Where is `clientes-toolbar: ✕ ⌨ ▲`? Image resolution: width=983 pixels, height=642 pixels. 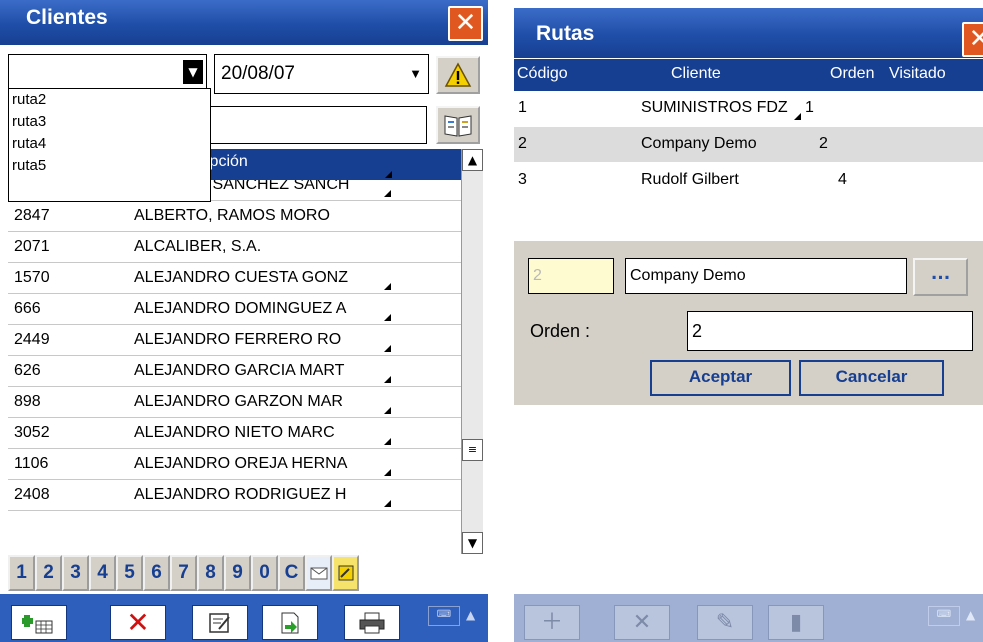 clientes-toolbar: ✕ ⌨ ▲ is located at coordinates (244, 618).